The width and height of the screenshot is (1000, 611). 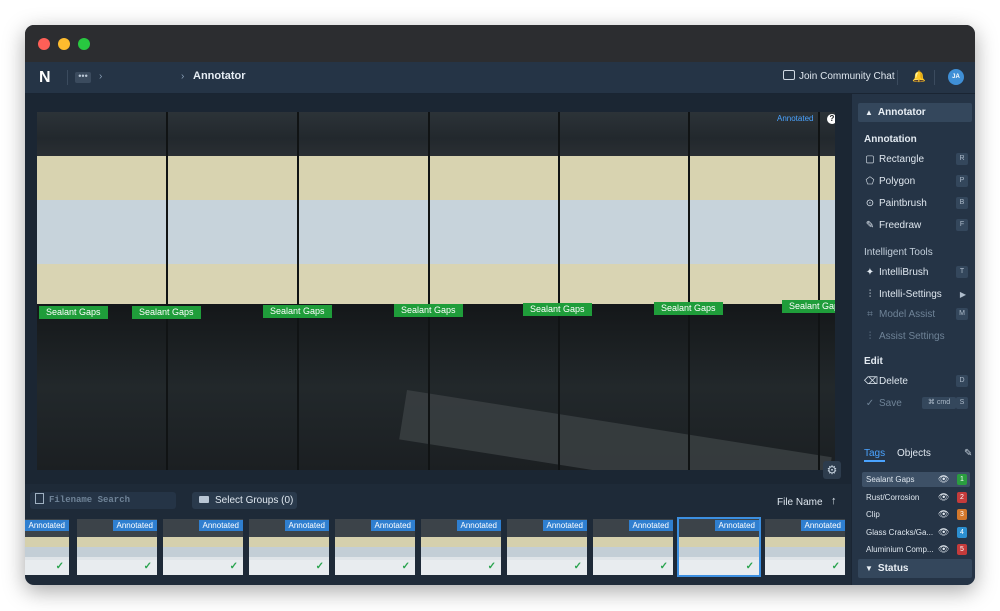 I want to click on facade-upper-glass, so click(x=436, y=134).